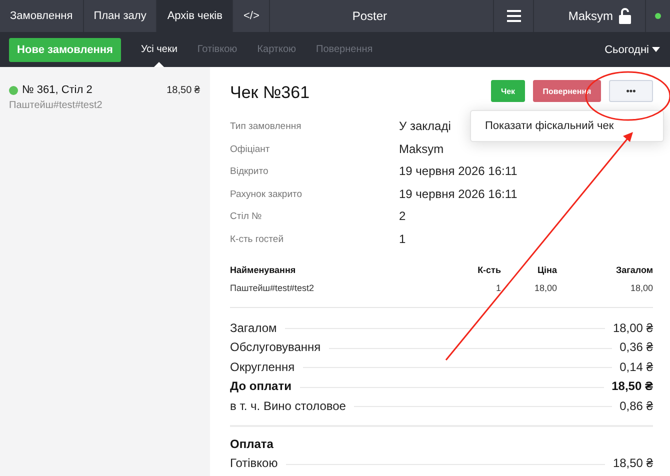 This screenshot has height=476, width=670. What do you see at coordinates (252, 443) in the screenshot?
I see `payment-heading: Оплата` at bounding box center [252, 443].